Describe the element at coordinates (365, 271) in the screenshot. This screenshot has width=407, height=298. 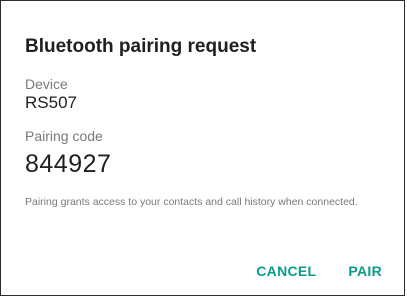
I see `pair-button: PAIR` at that location.